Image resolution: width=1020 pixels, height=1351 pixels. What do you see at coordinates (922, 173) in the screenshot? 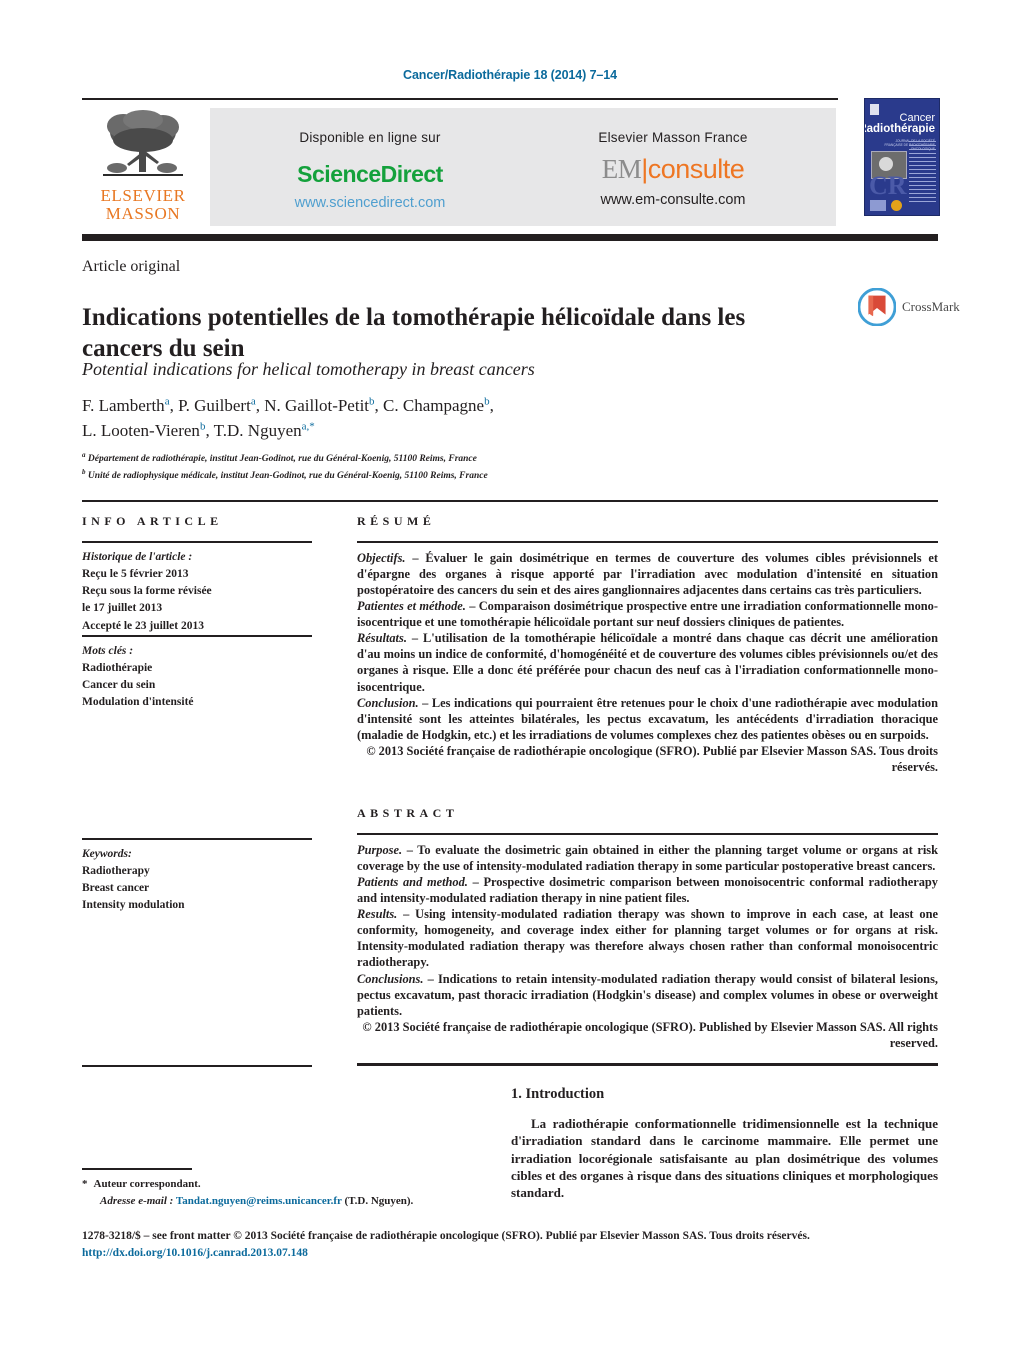
I see `cover-text-lines` at bounding box center [922, 173].